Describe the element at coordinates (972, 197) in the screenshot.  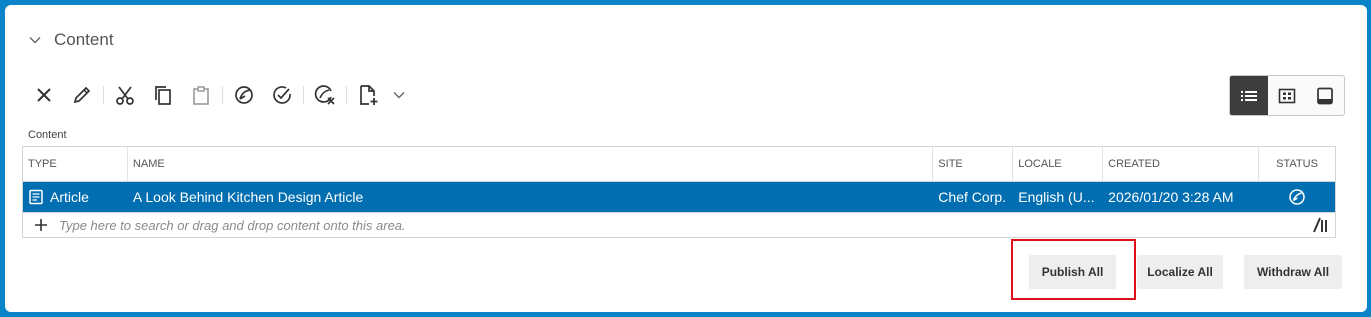
I see `cell-site: Chef Corp.` at that location.